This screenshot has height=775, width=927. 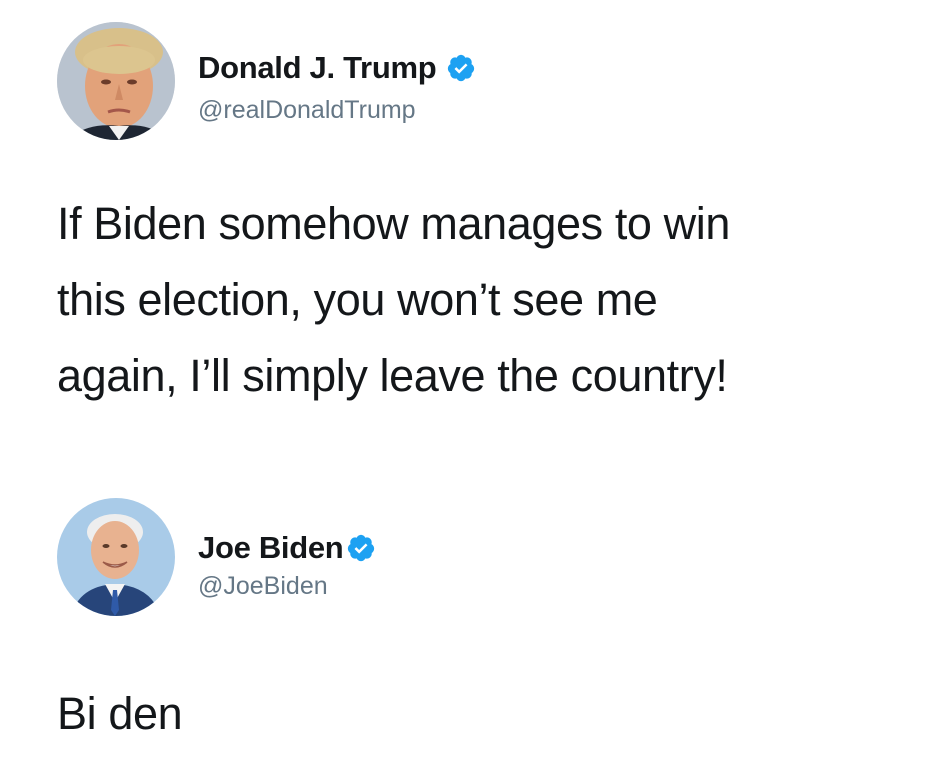 I want to click on tweet-text-line: this election, you won’t see me, so click(x=357, y=299).